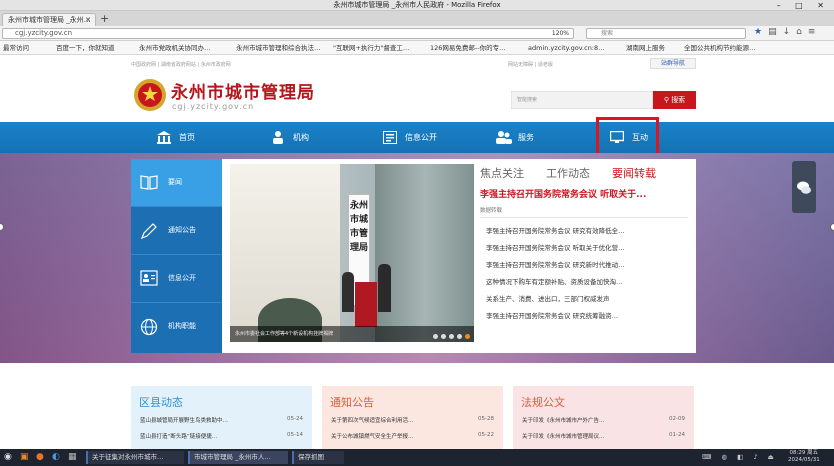 This screenshot has height=466, width=834. Describe the element at coordinates (417, 5) in the screenshot. I see `window-title: 永州市城市管理局 _永州市人民政府 - Mozilla Firefox` at that location.